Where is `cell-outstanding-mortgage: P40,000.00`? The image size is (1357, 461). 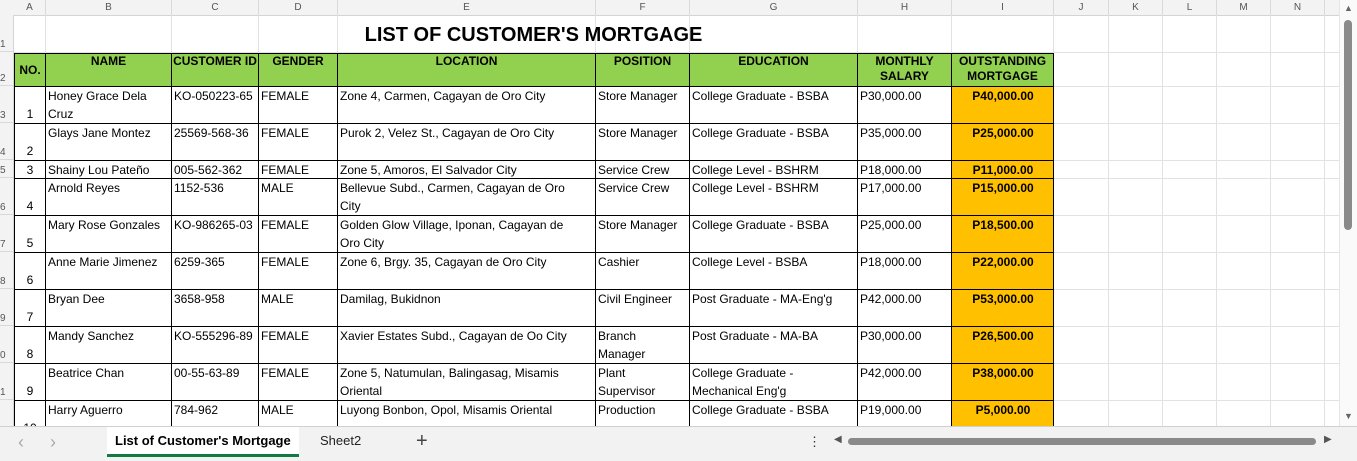 cell-outstanding-mortgage: P40,000.00 is located at coordinates (1002, 105).